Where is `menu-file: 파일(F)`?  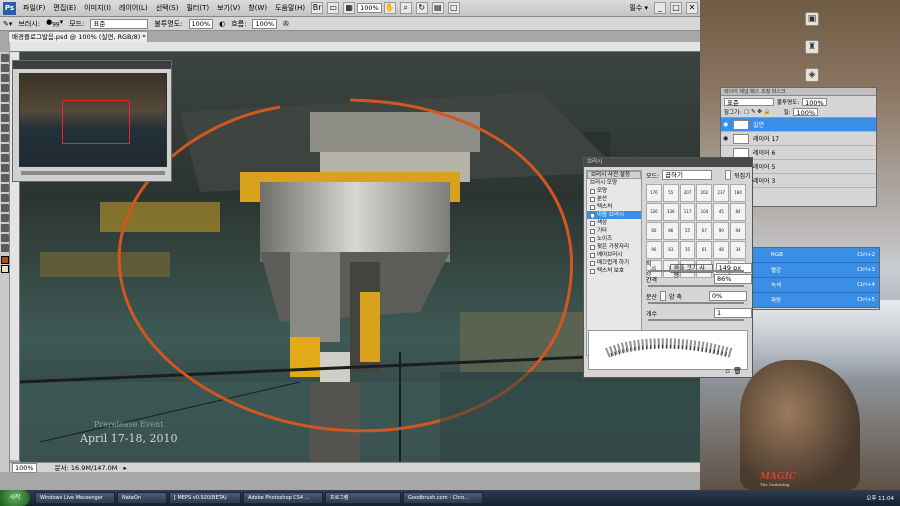 menu-file: 파일(F) is located at coordinates (34, 8).